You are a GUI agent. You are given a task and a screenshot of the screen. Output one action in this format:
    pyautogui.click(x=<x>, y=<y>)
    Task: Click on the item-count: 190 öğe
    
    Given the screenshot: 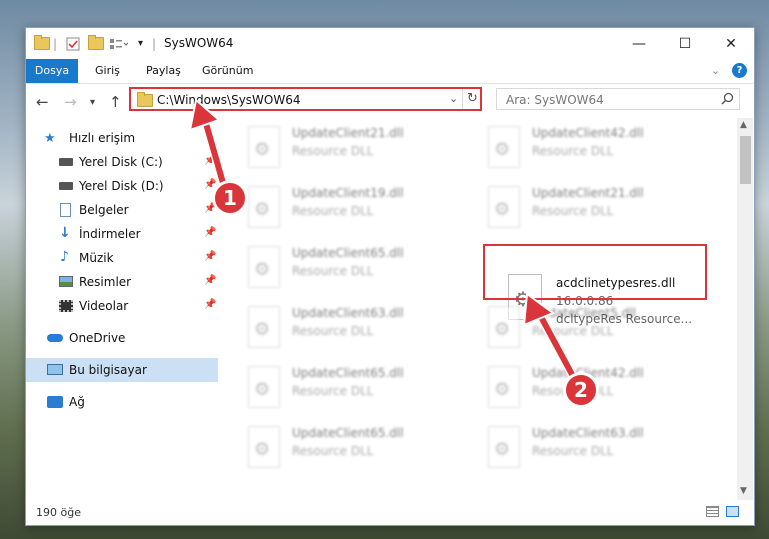 What is the action you would take?
    pyautogui.click(x=58, y=512)
    